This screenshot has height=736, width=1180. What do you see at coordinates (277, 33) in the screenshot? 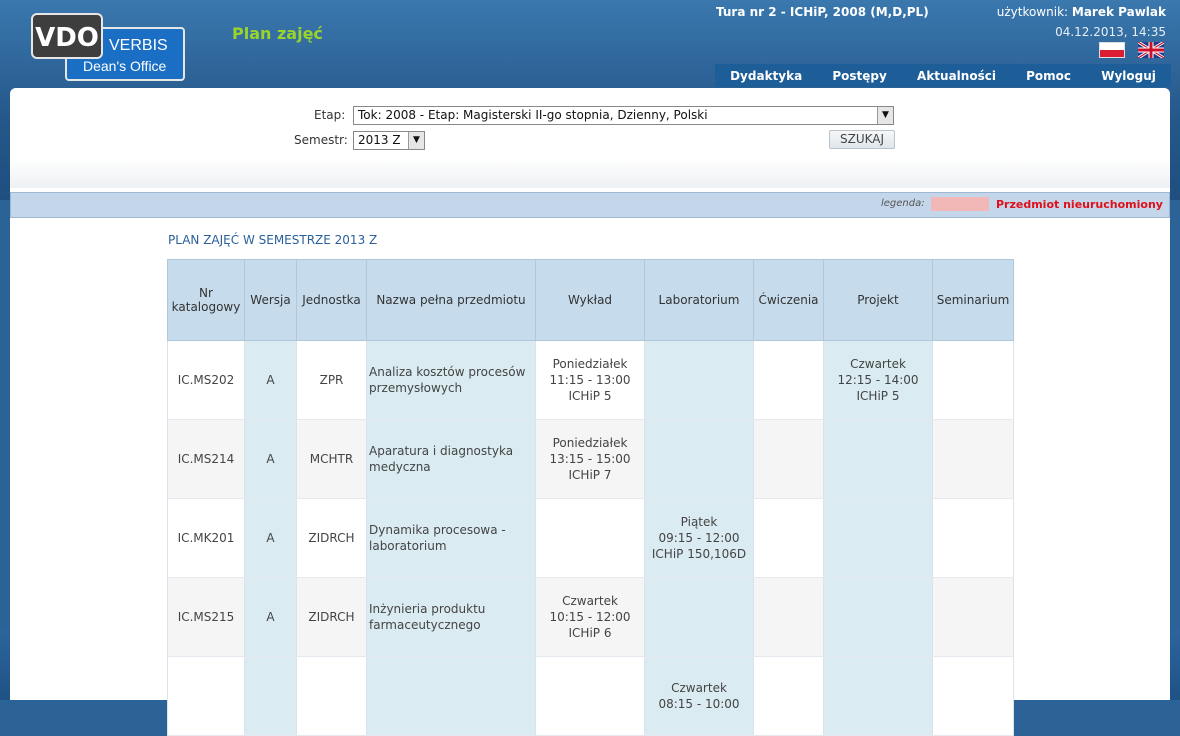
I see `page-title: Plan zajęć` at bounding box center [277, 33].